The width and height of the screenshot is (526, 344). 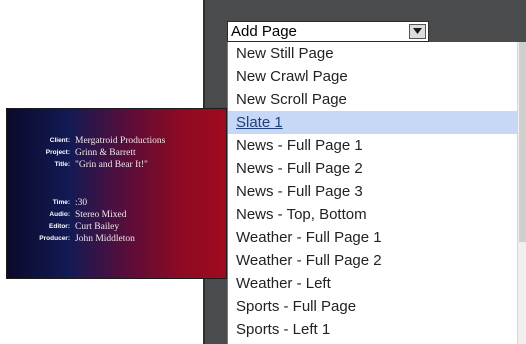 What do you see at coordinates (57, 152) in the screenshot?
I see `slate-label: Project:` at bounding box center [57, 152].